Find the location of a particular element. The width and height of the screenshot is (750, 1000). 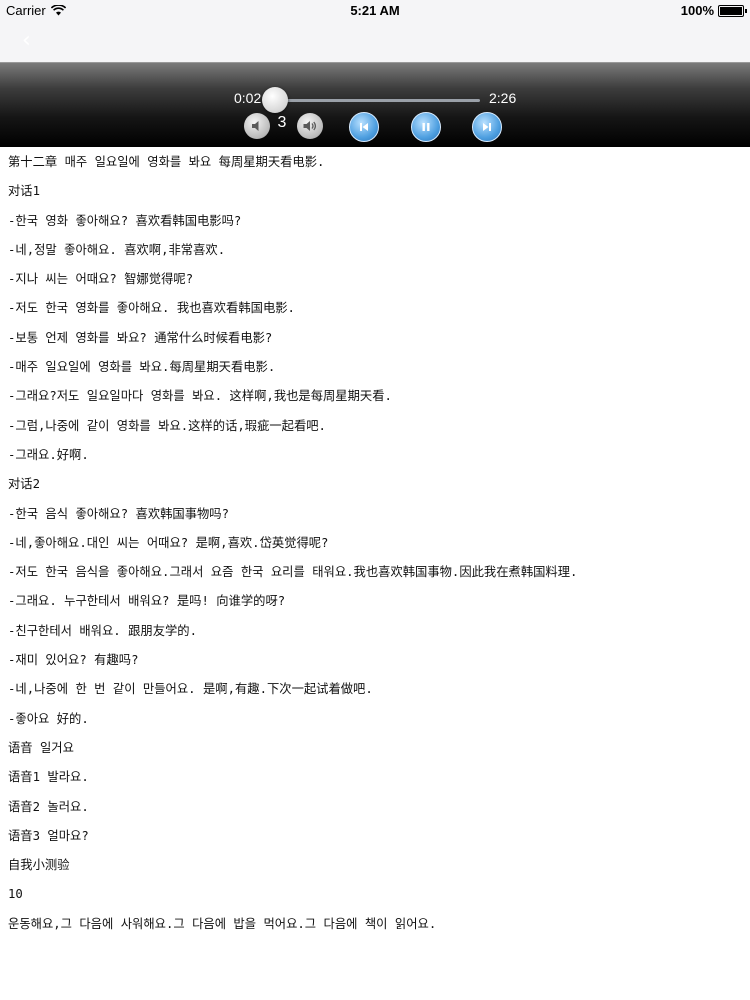

volume-up-button is located at coordinates (310, 126).